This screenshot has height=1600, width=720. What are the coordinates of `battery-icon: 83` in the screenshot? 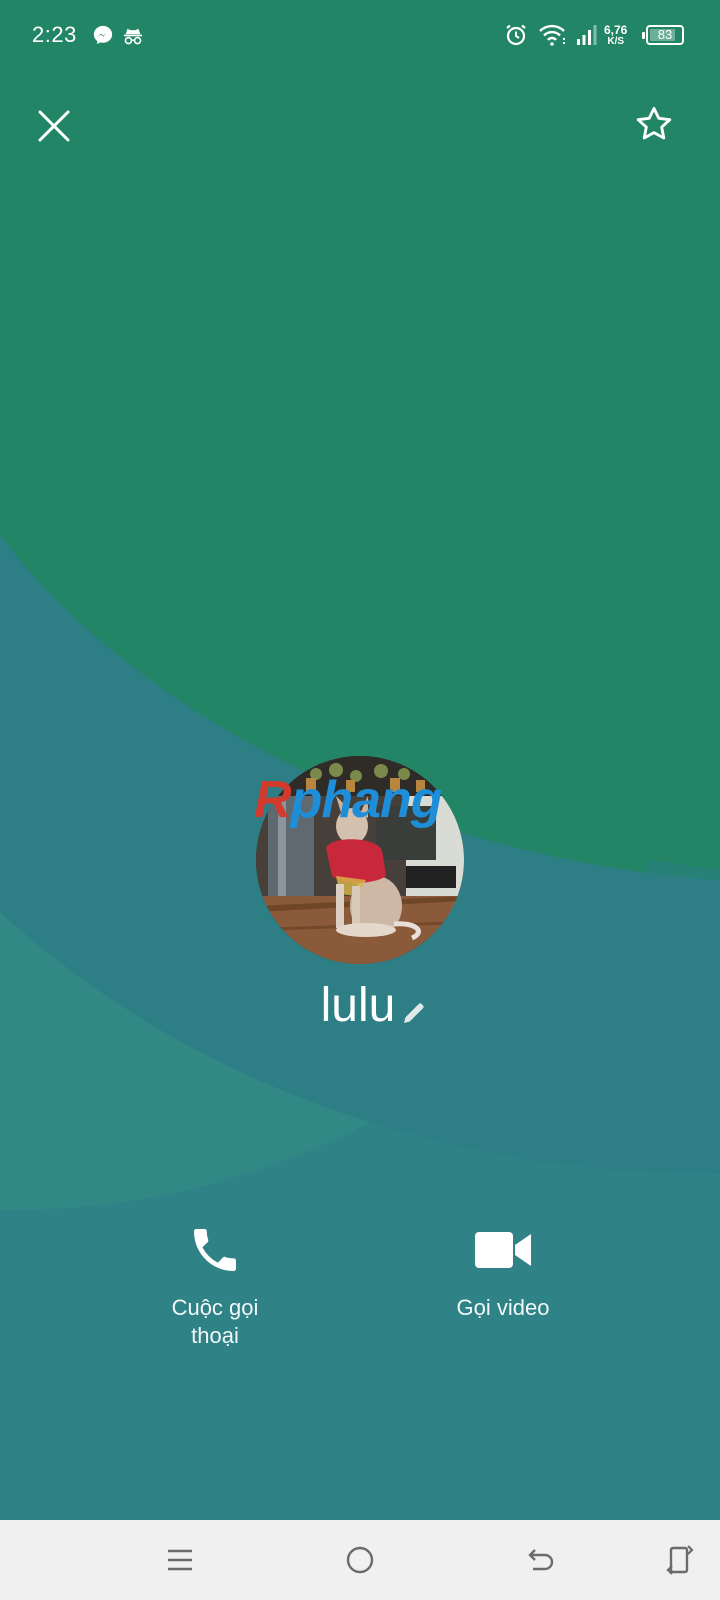 It's located at (663, 35).